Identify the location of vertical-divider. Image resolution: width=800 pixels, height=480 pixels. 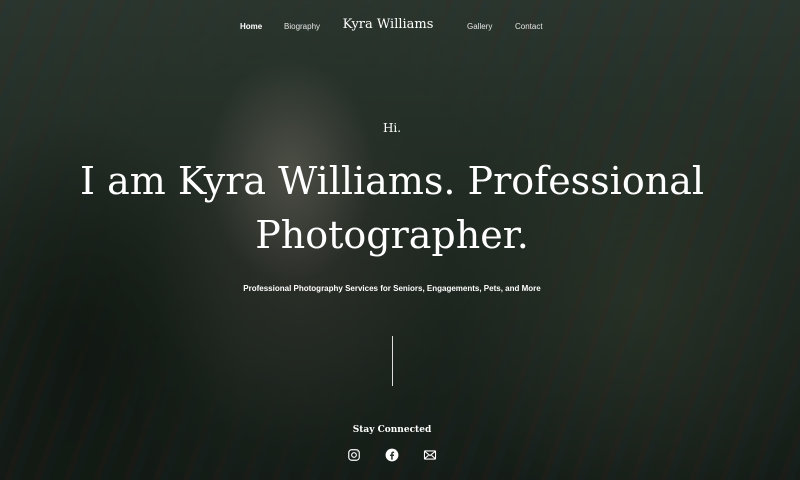
(392, 361).